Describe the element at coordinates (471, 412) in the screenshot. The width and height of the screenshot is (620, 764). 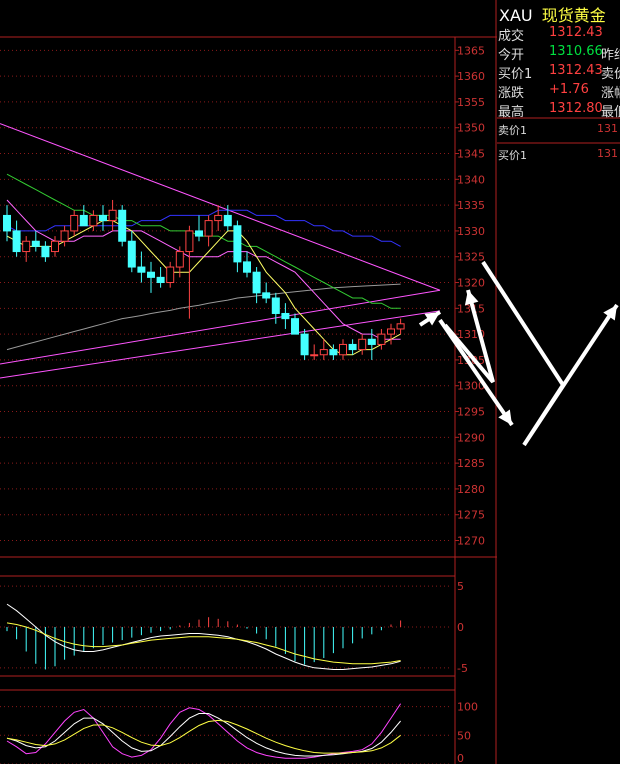
I see `price-tick-label: 1295` at that location.